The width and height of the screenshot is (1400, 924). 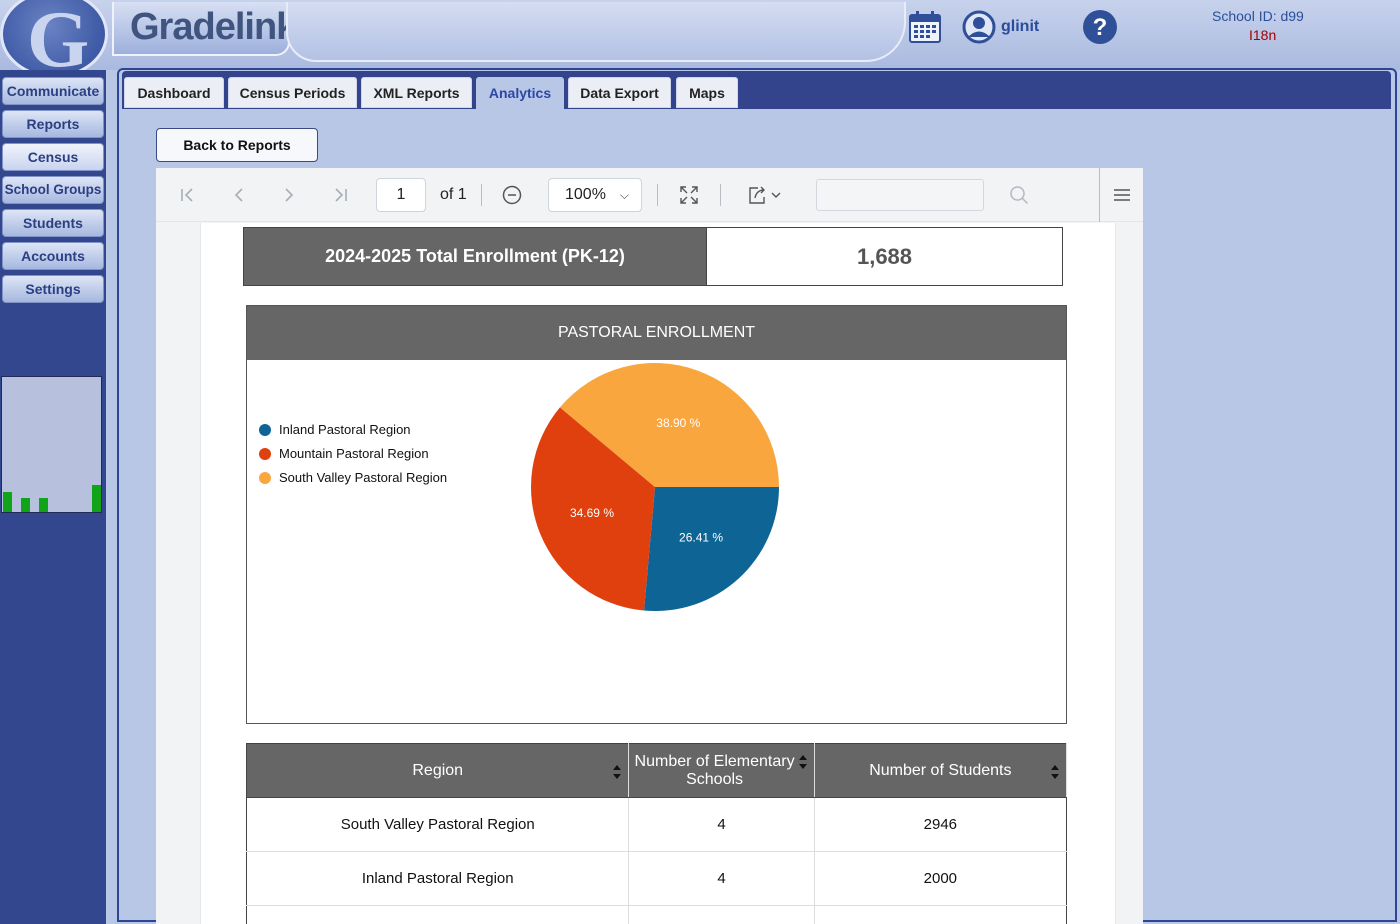 What do you see at coordinates (401, 195) in the screenshot?
I see `page-number-input: 1` at bounding box center [401, 195].